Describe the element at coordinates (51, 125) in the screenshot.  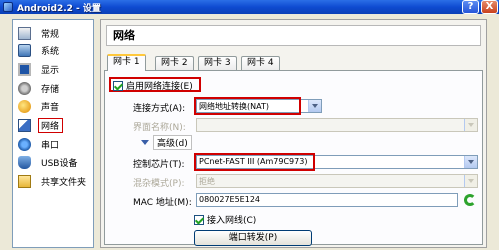
I see `sidebar-item-label: 网络` at that location.